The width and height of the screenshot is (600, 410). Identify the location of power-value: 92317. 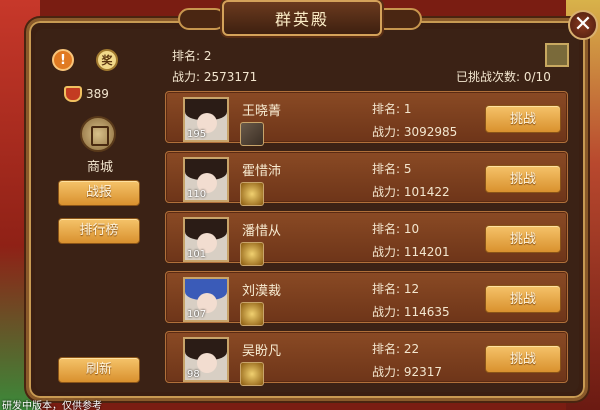
(423, 372).